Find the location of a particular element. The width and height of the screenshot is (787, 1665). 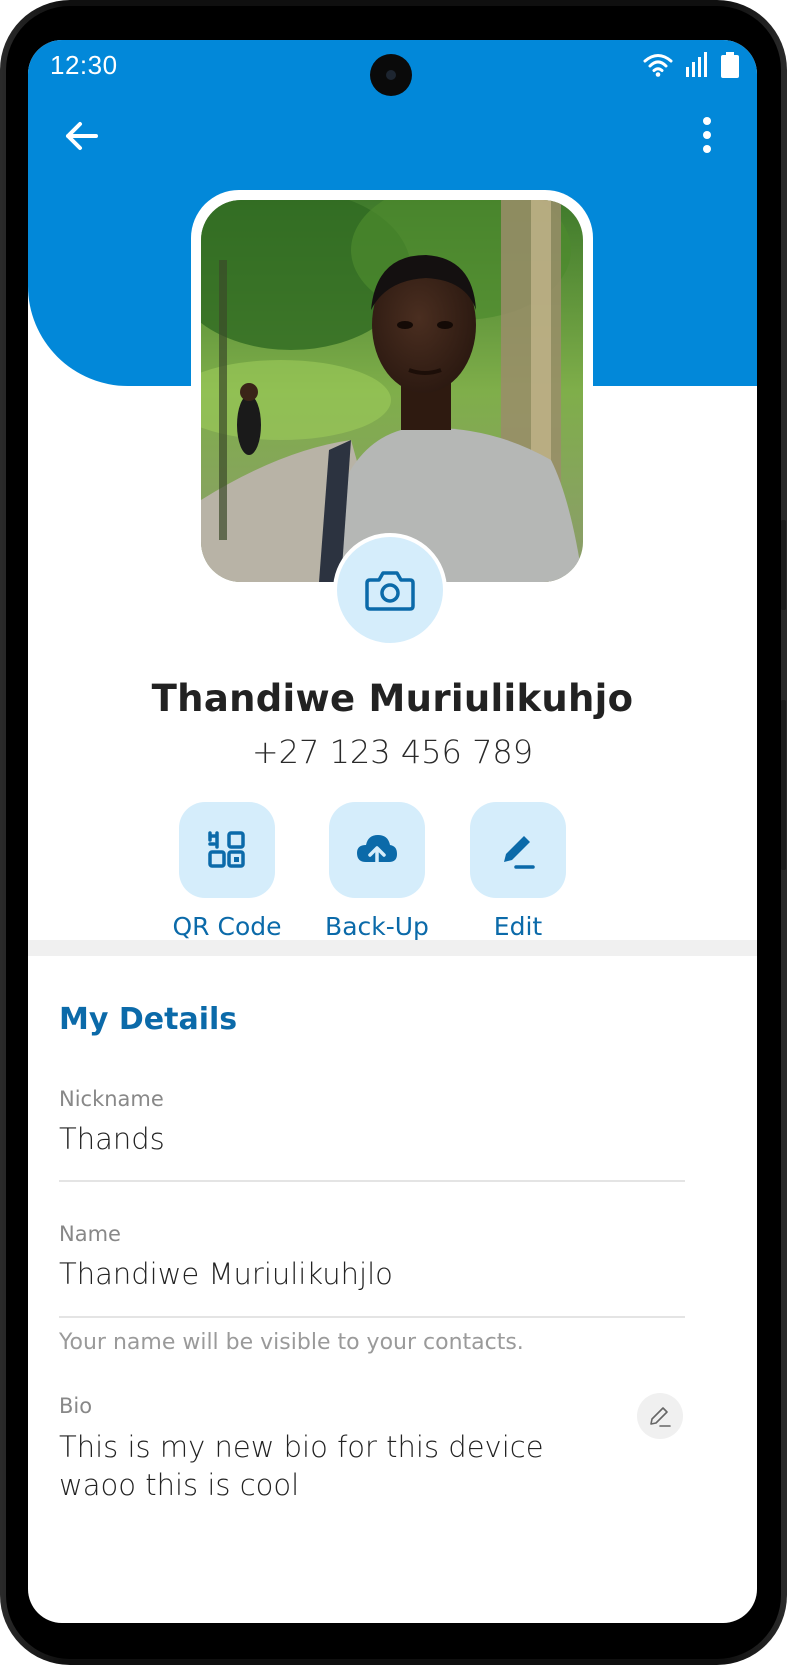

name-underline is located at coordinates (372, 1317).